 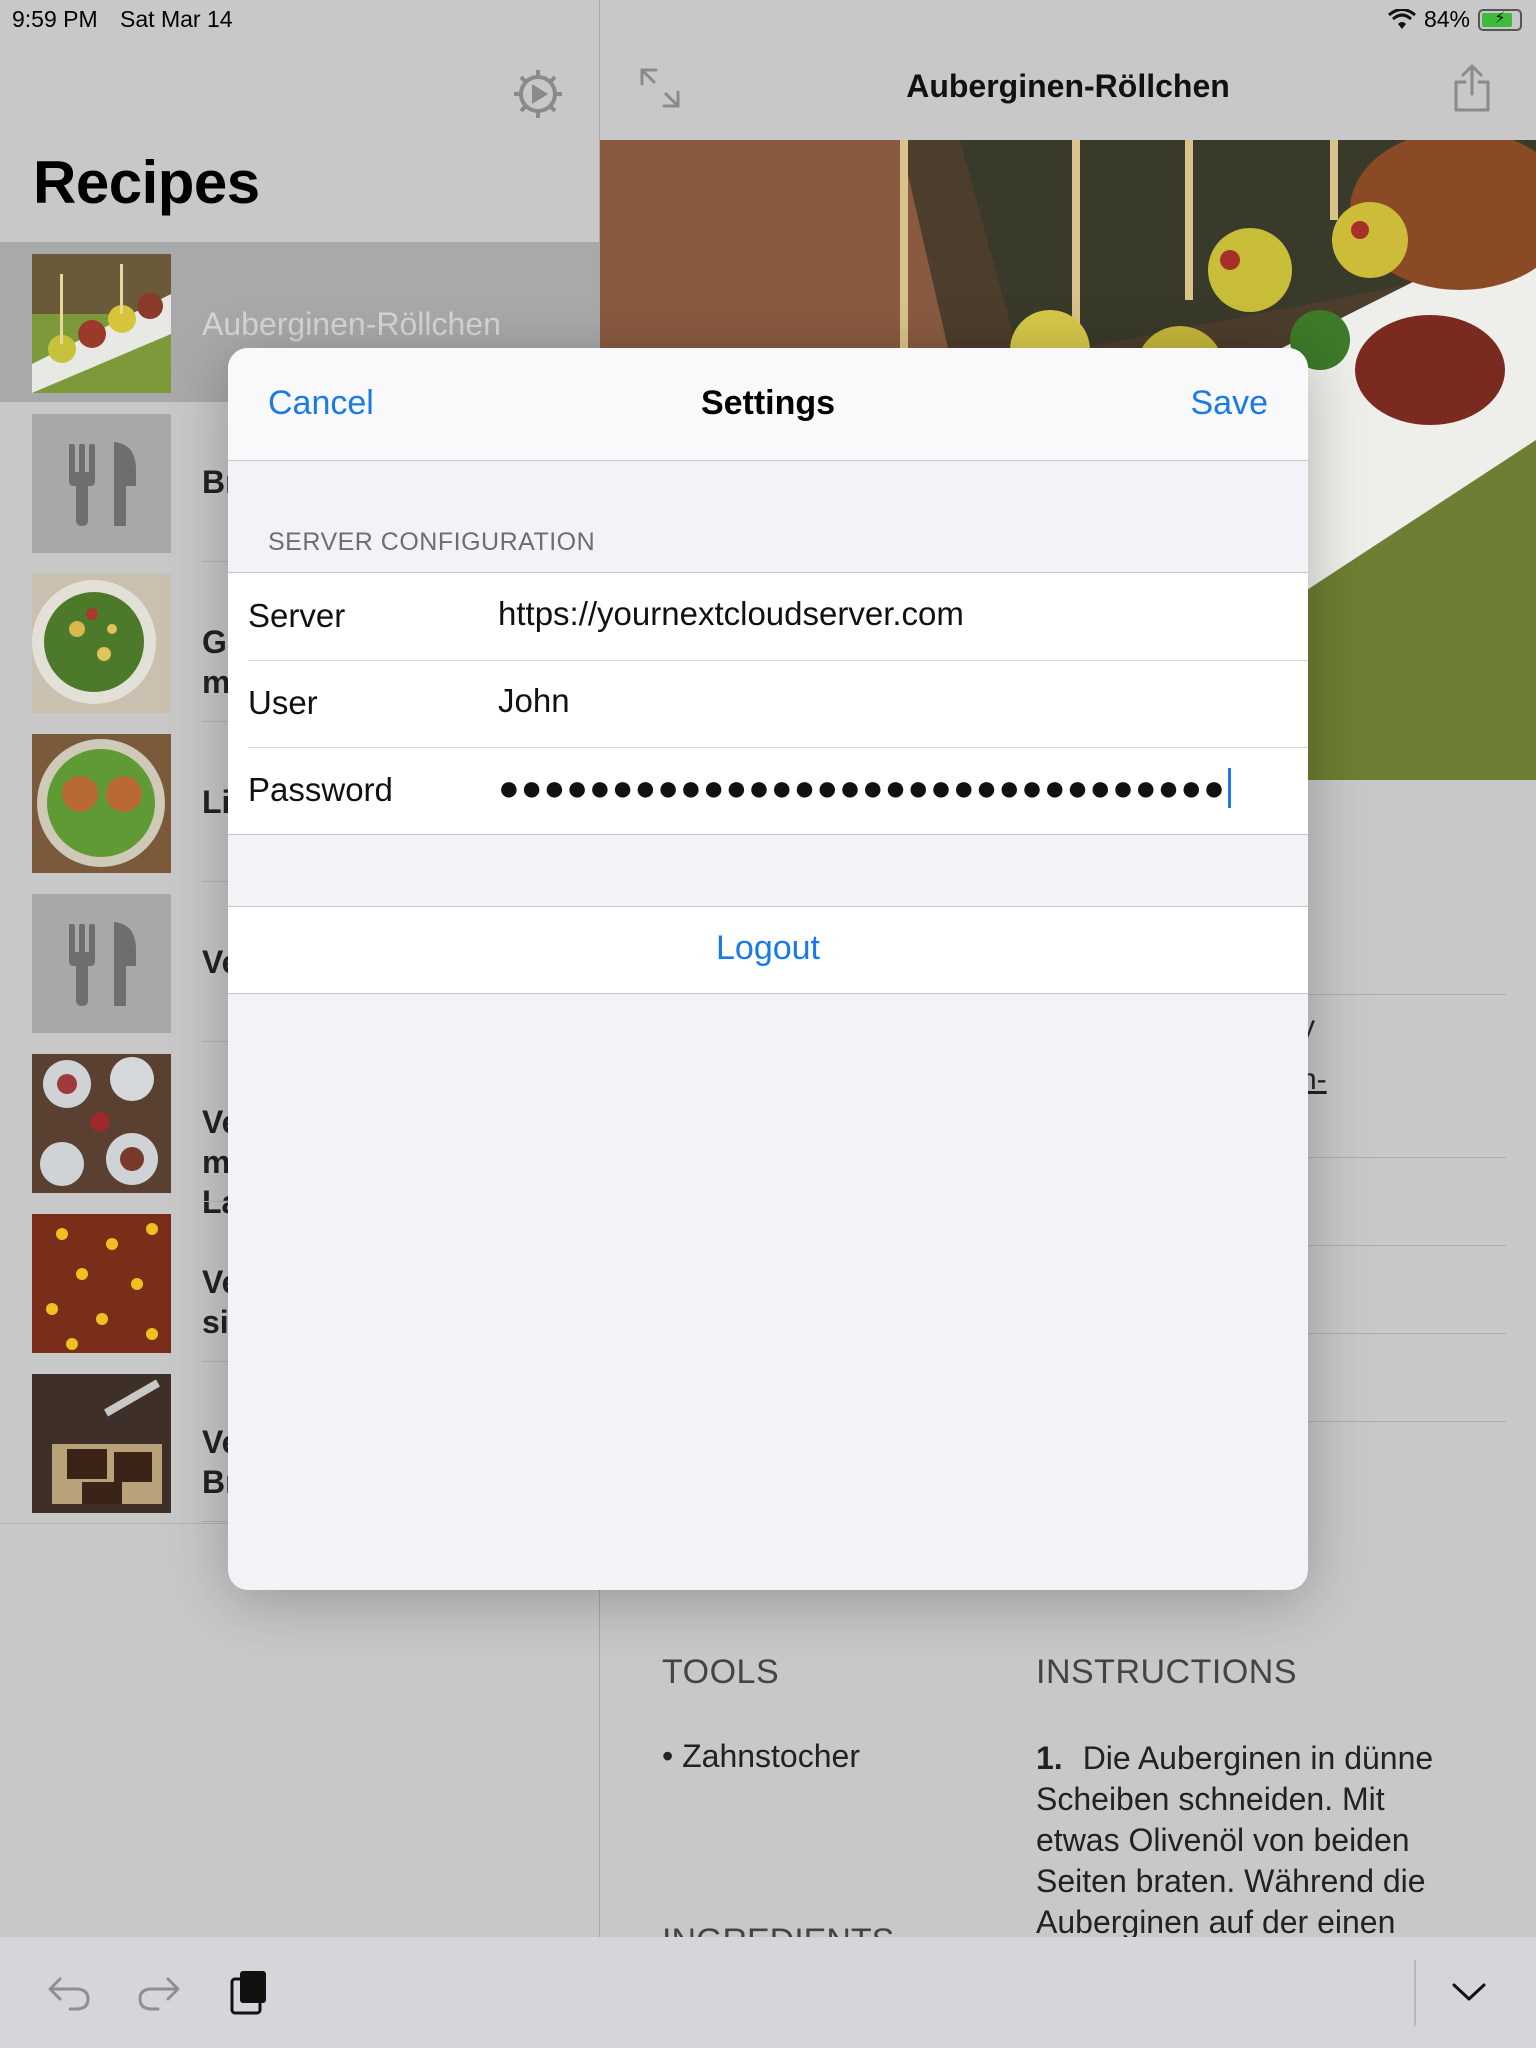 What do you see at coordinates (146, 182) in the screenshot?
I see `page-title: Recipes` at bounding box center [146, 182].